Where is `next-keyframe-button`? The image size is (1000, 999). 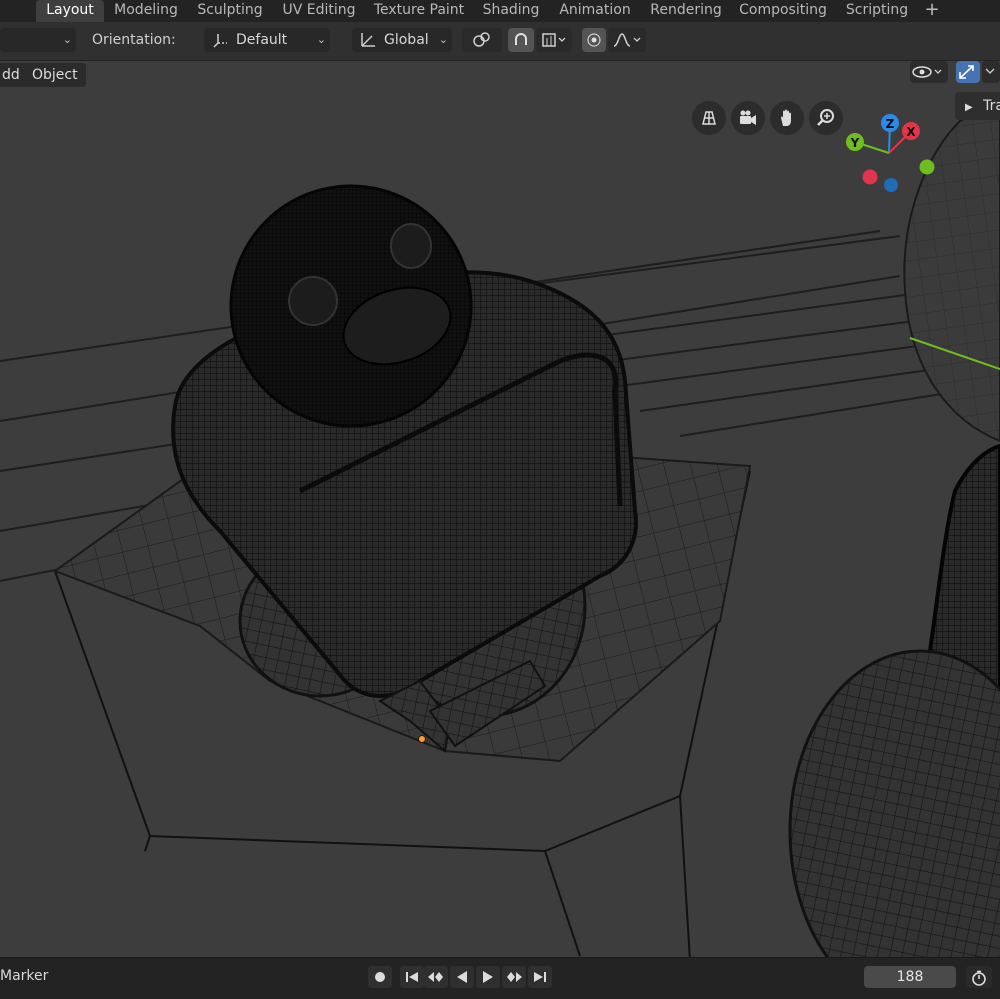
next-keyframe-button is located at coordinates (514, 977).